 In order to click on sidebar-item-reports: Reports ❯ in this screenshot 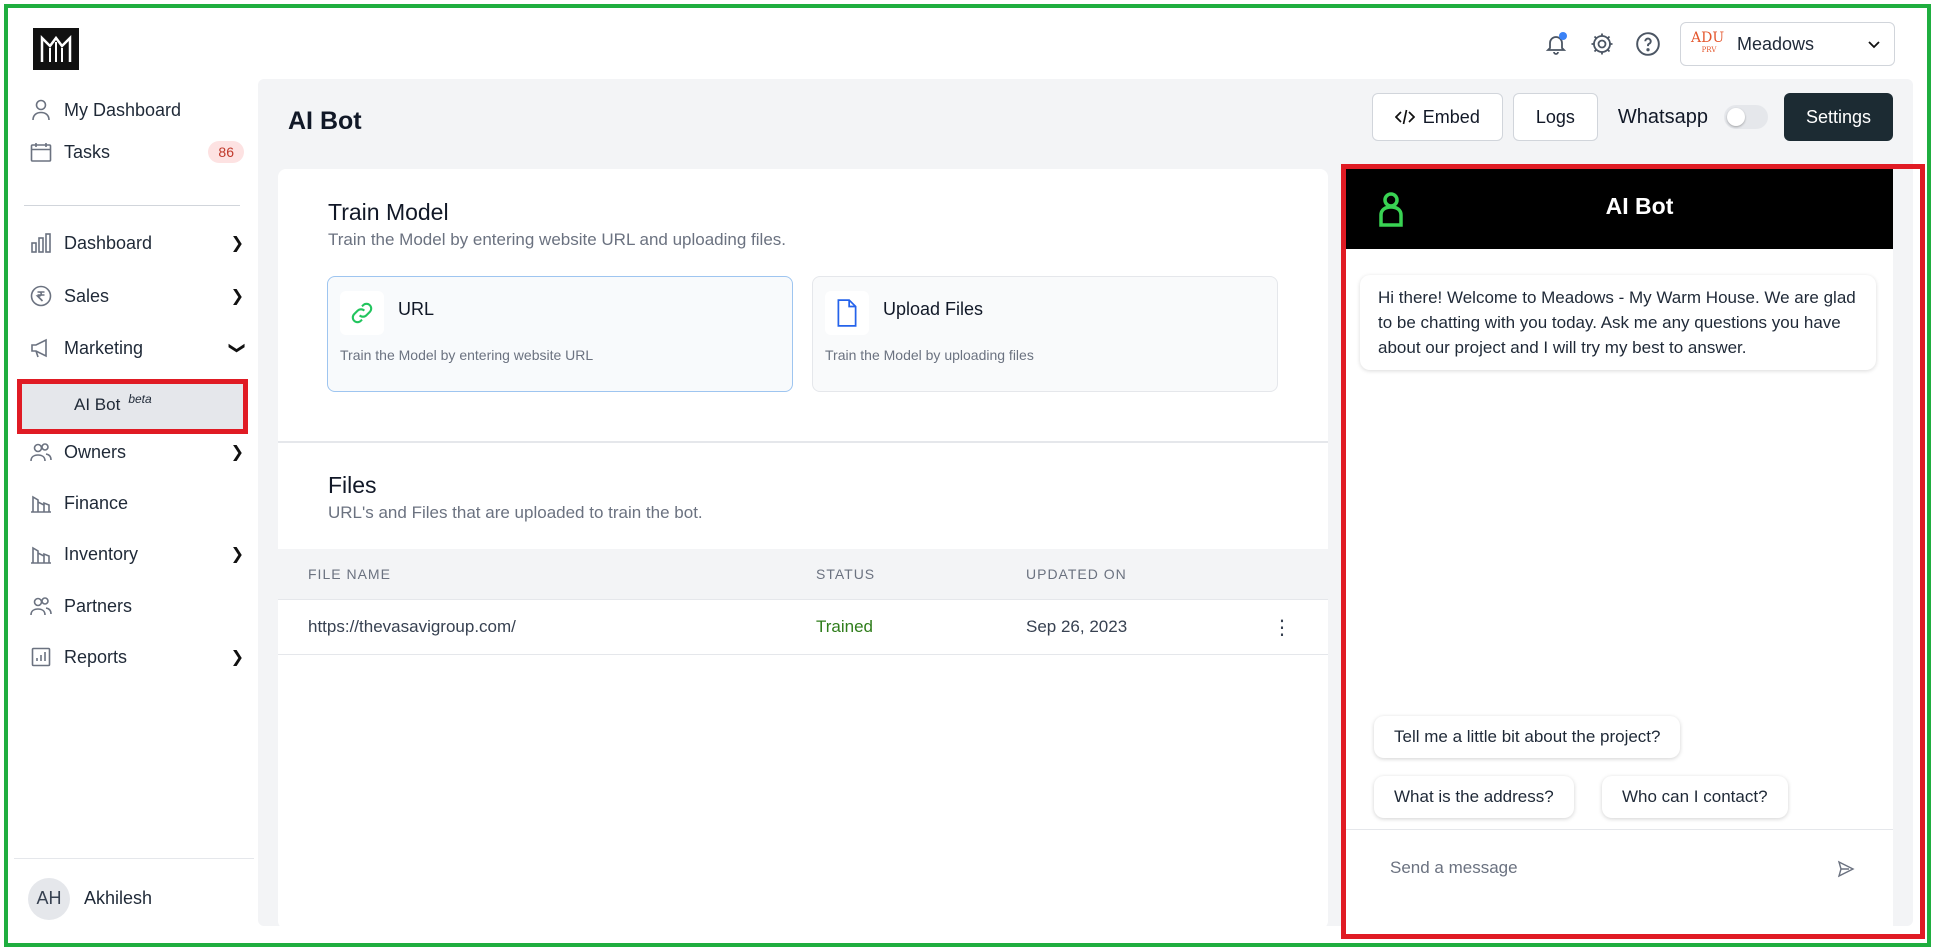, I will do `click(137, 657)`.